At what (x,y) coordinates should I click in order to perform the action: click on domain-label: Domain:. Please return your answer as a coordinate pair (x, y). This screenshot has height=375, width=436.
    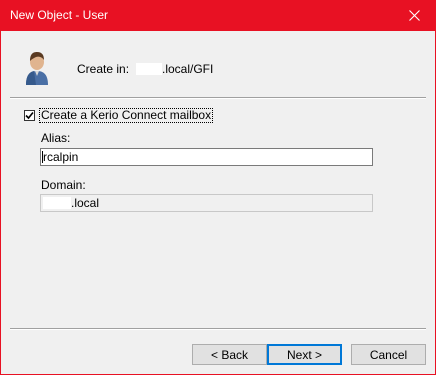
    Looking at the image, I should click on (63, 185).